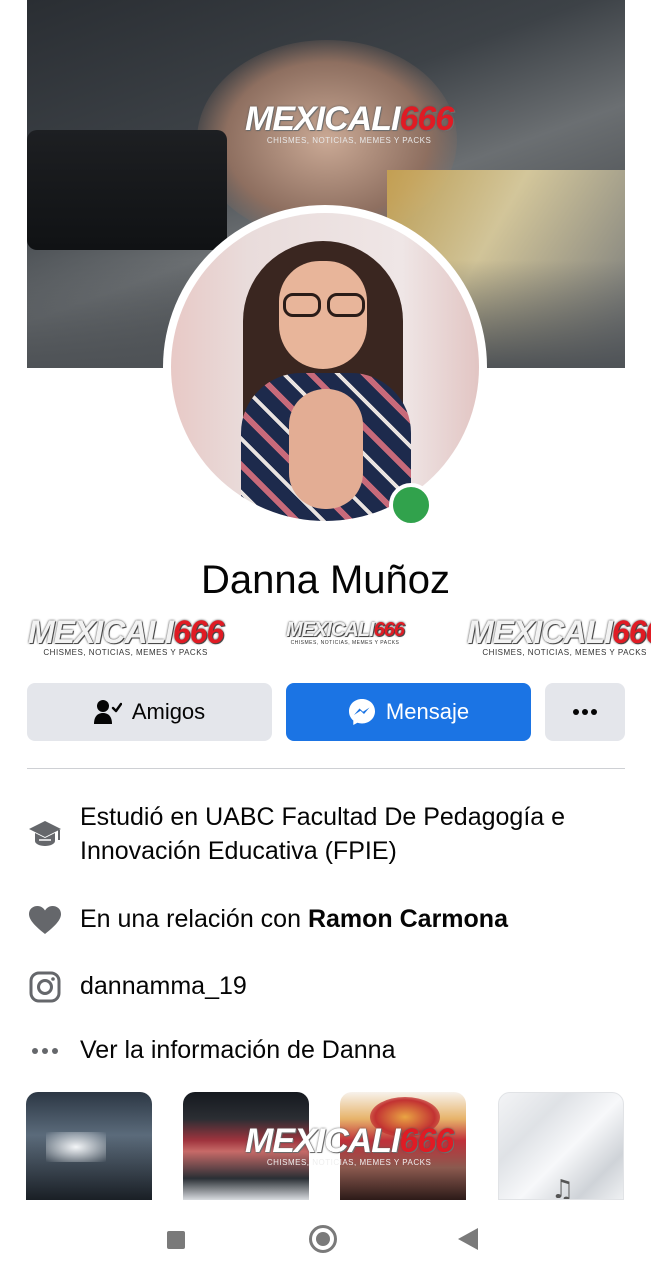 Image resolution: width=651 pixels, height=1280 pixels. Describe the element at coordinates (127, 190) in the screenshot. I see `cover-detail` at that location.